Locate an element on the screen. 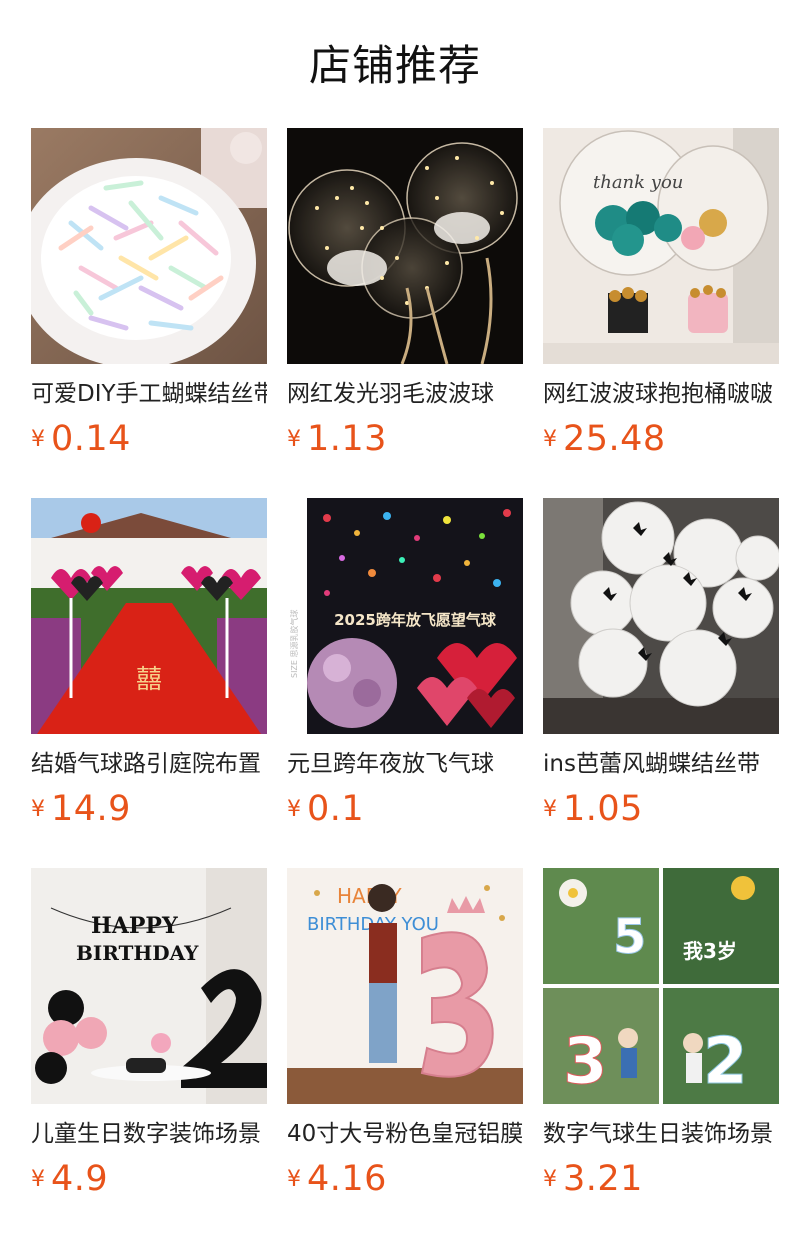 The width and height of the screenshot is (790, 1238). product-price: ¥1.13 is located at coordinates (405, 442).